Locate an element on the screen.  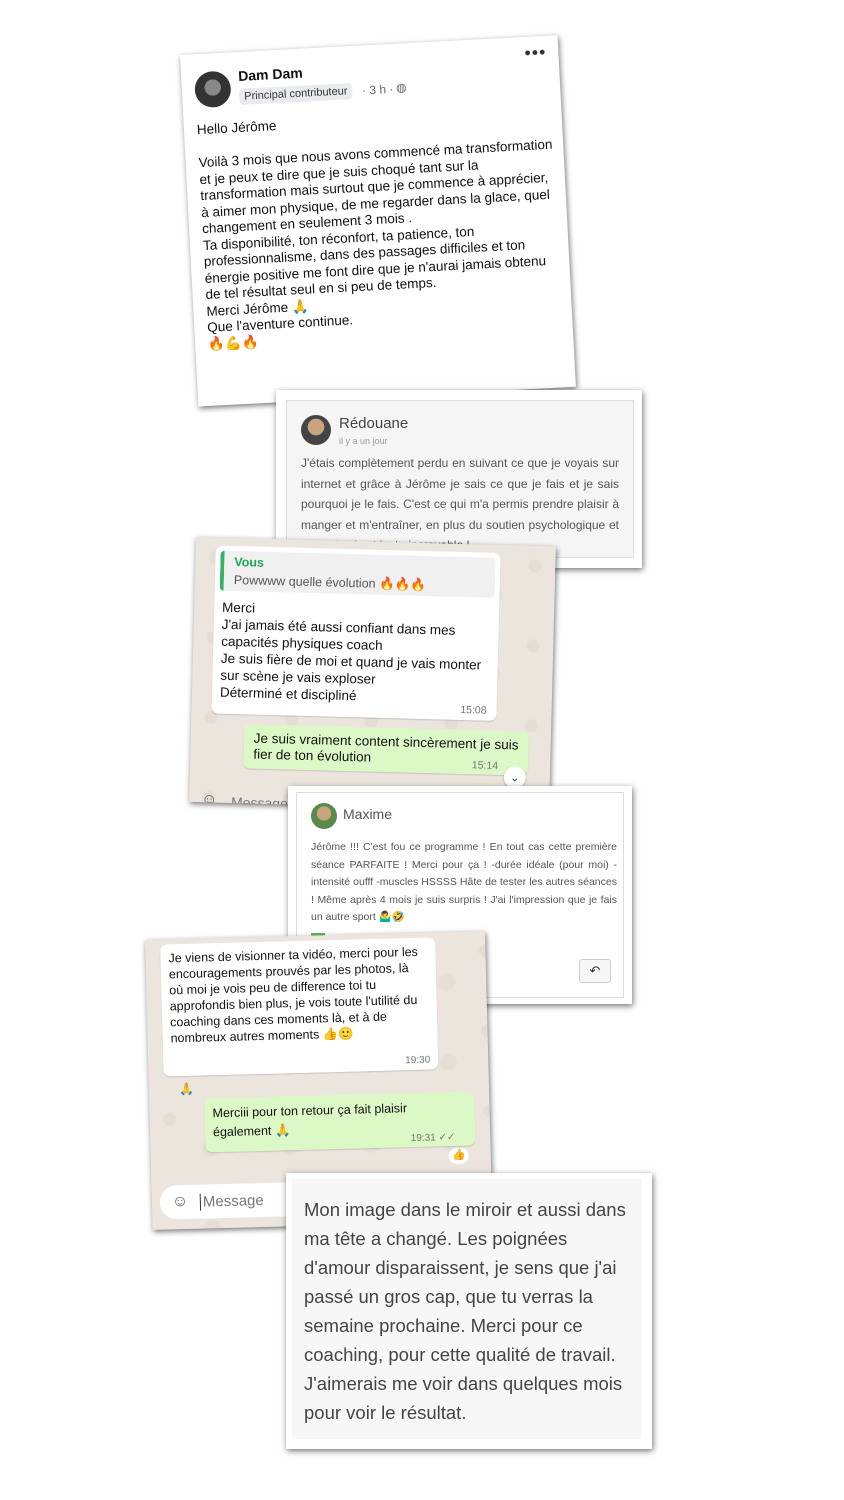
reaction-icon: 👍 is located at coordinates (458, 1156).